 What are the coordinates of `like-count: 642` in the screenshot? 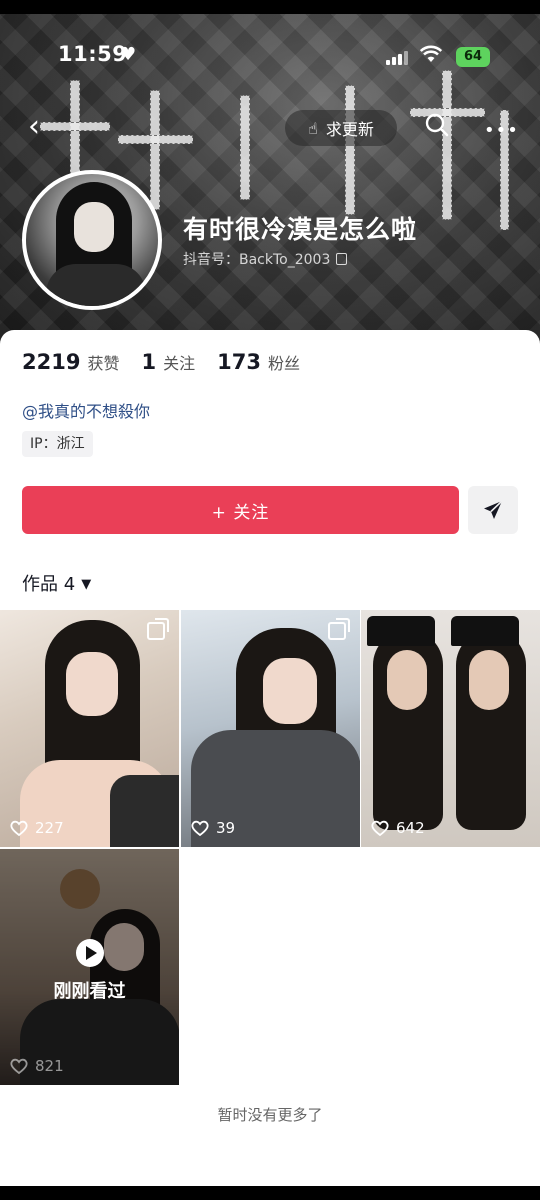 It's located at (398, 828).